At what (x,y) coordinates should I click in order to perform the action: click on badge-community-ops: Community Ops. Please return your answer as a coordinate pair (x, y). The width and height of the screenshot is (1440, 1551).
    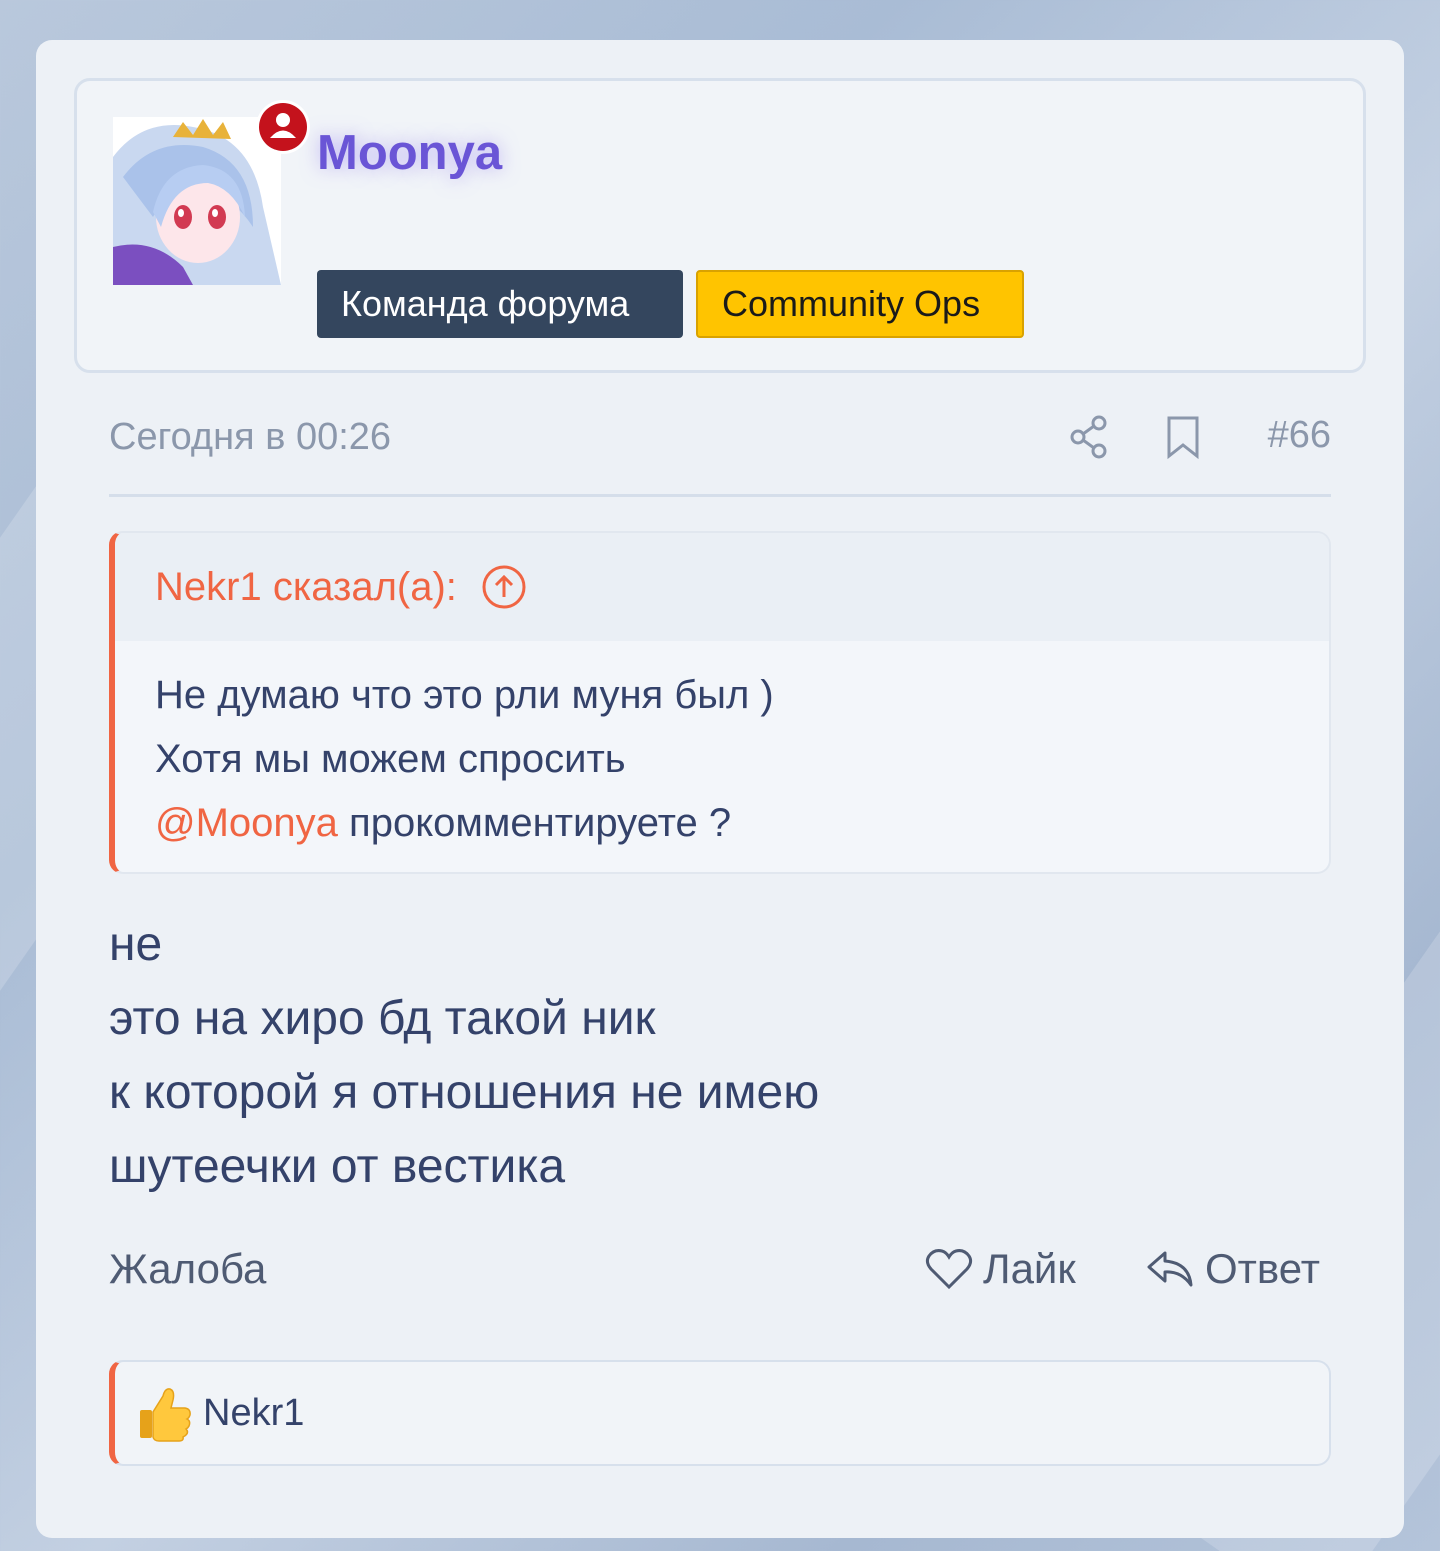
    Looking at the image, I should click on (860, 304).